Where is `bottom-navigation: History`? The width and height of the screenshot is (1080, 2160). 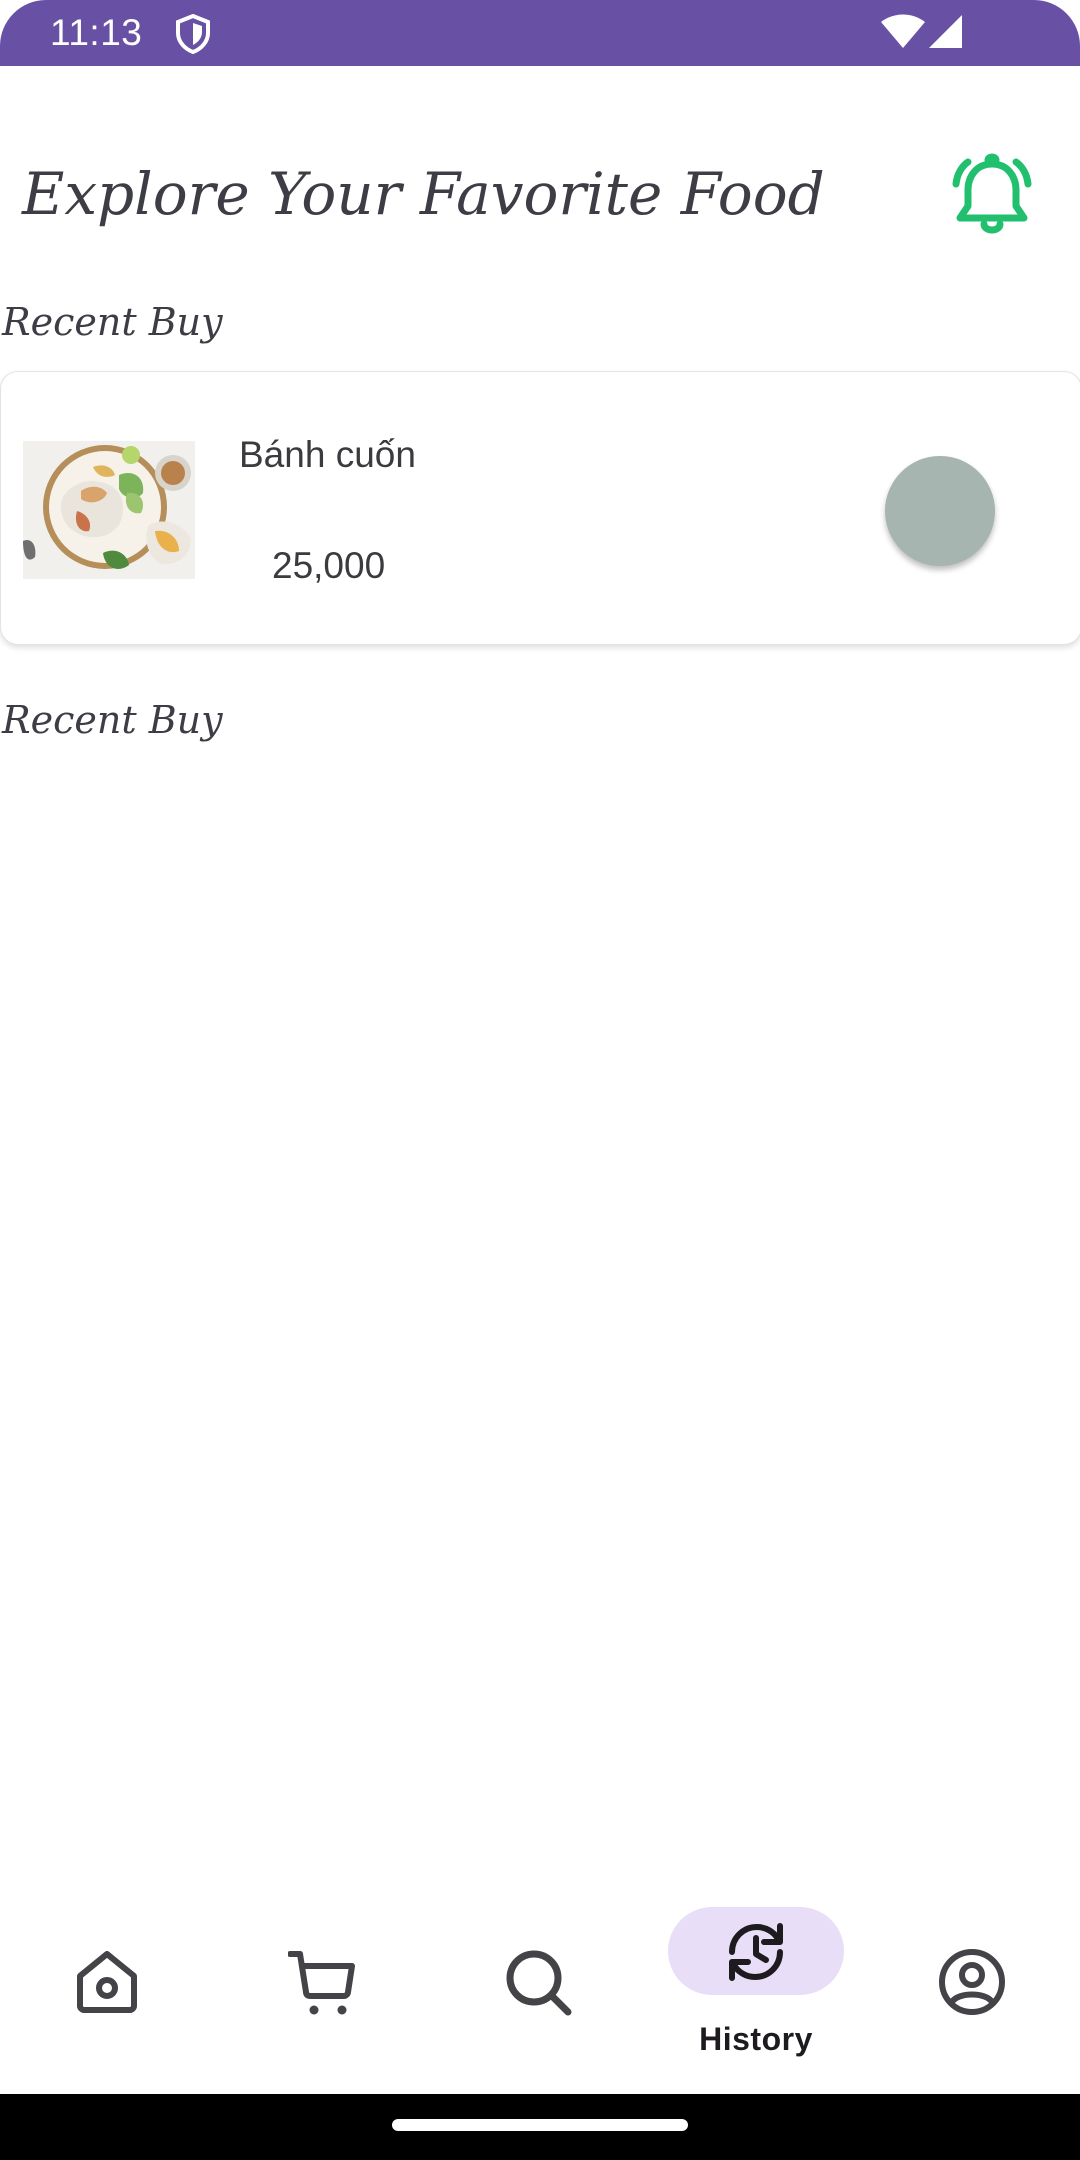 bottom-navigation: History is located at coordinates (540, 1987).